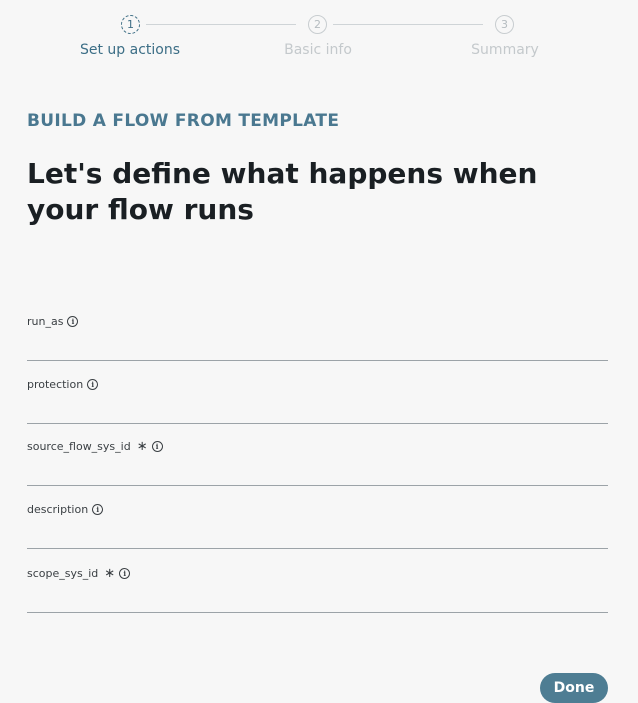 The width and height of the screenshot is (638, 703). Describe the element at coordinates (317, 24) in the screenshot. I see `step-2-number-icon: 2` at that location.